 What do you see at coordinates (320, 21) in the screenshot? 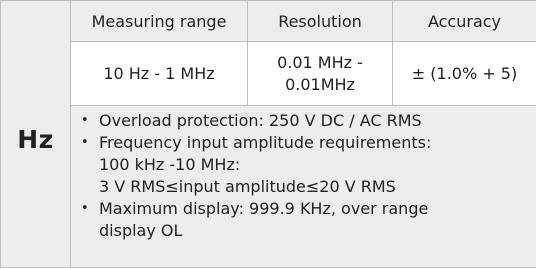
I see `header-resolution: Resolution` at bounding box center [320, 21].